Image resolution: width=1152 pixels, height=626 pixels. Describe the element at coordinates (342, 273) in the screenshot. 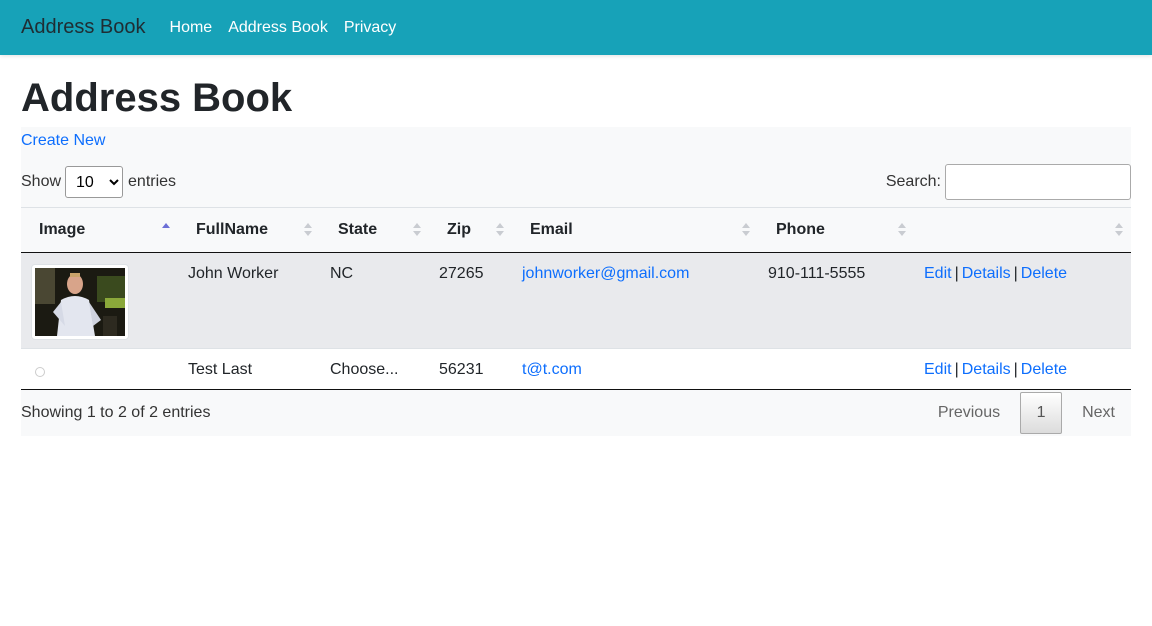

I see `state-cell: NC` at that location.